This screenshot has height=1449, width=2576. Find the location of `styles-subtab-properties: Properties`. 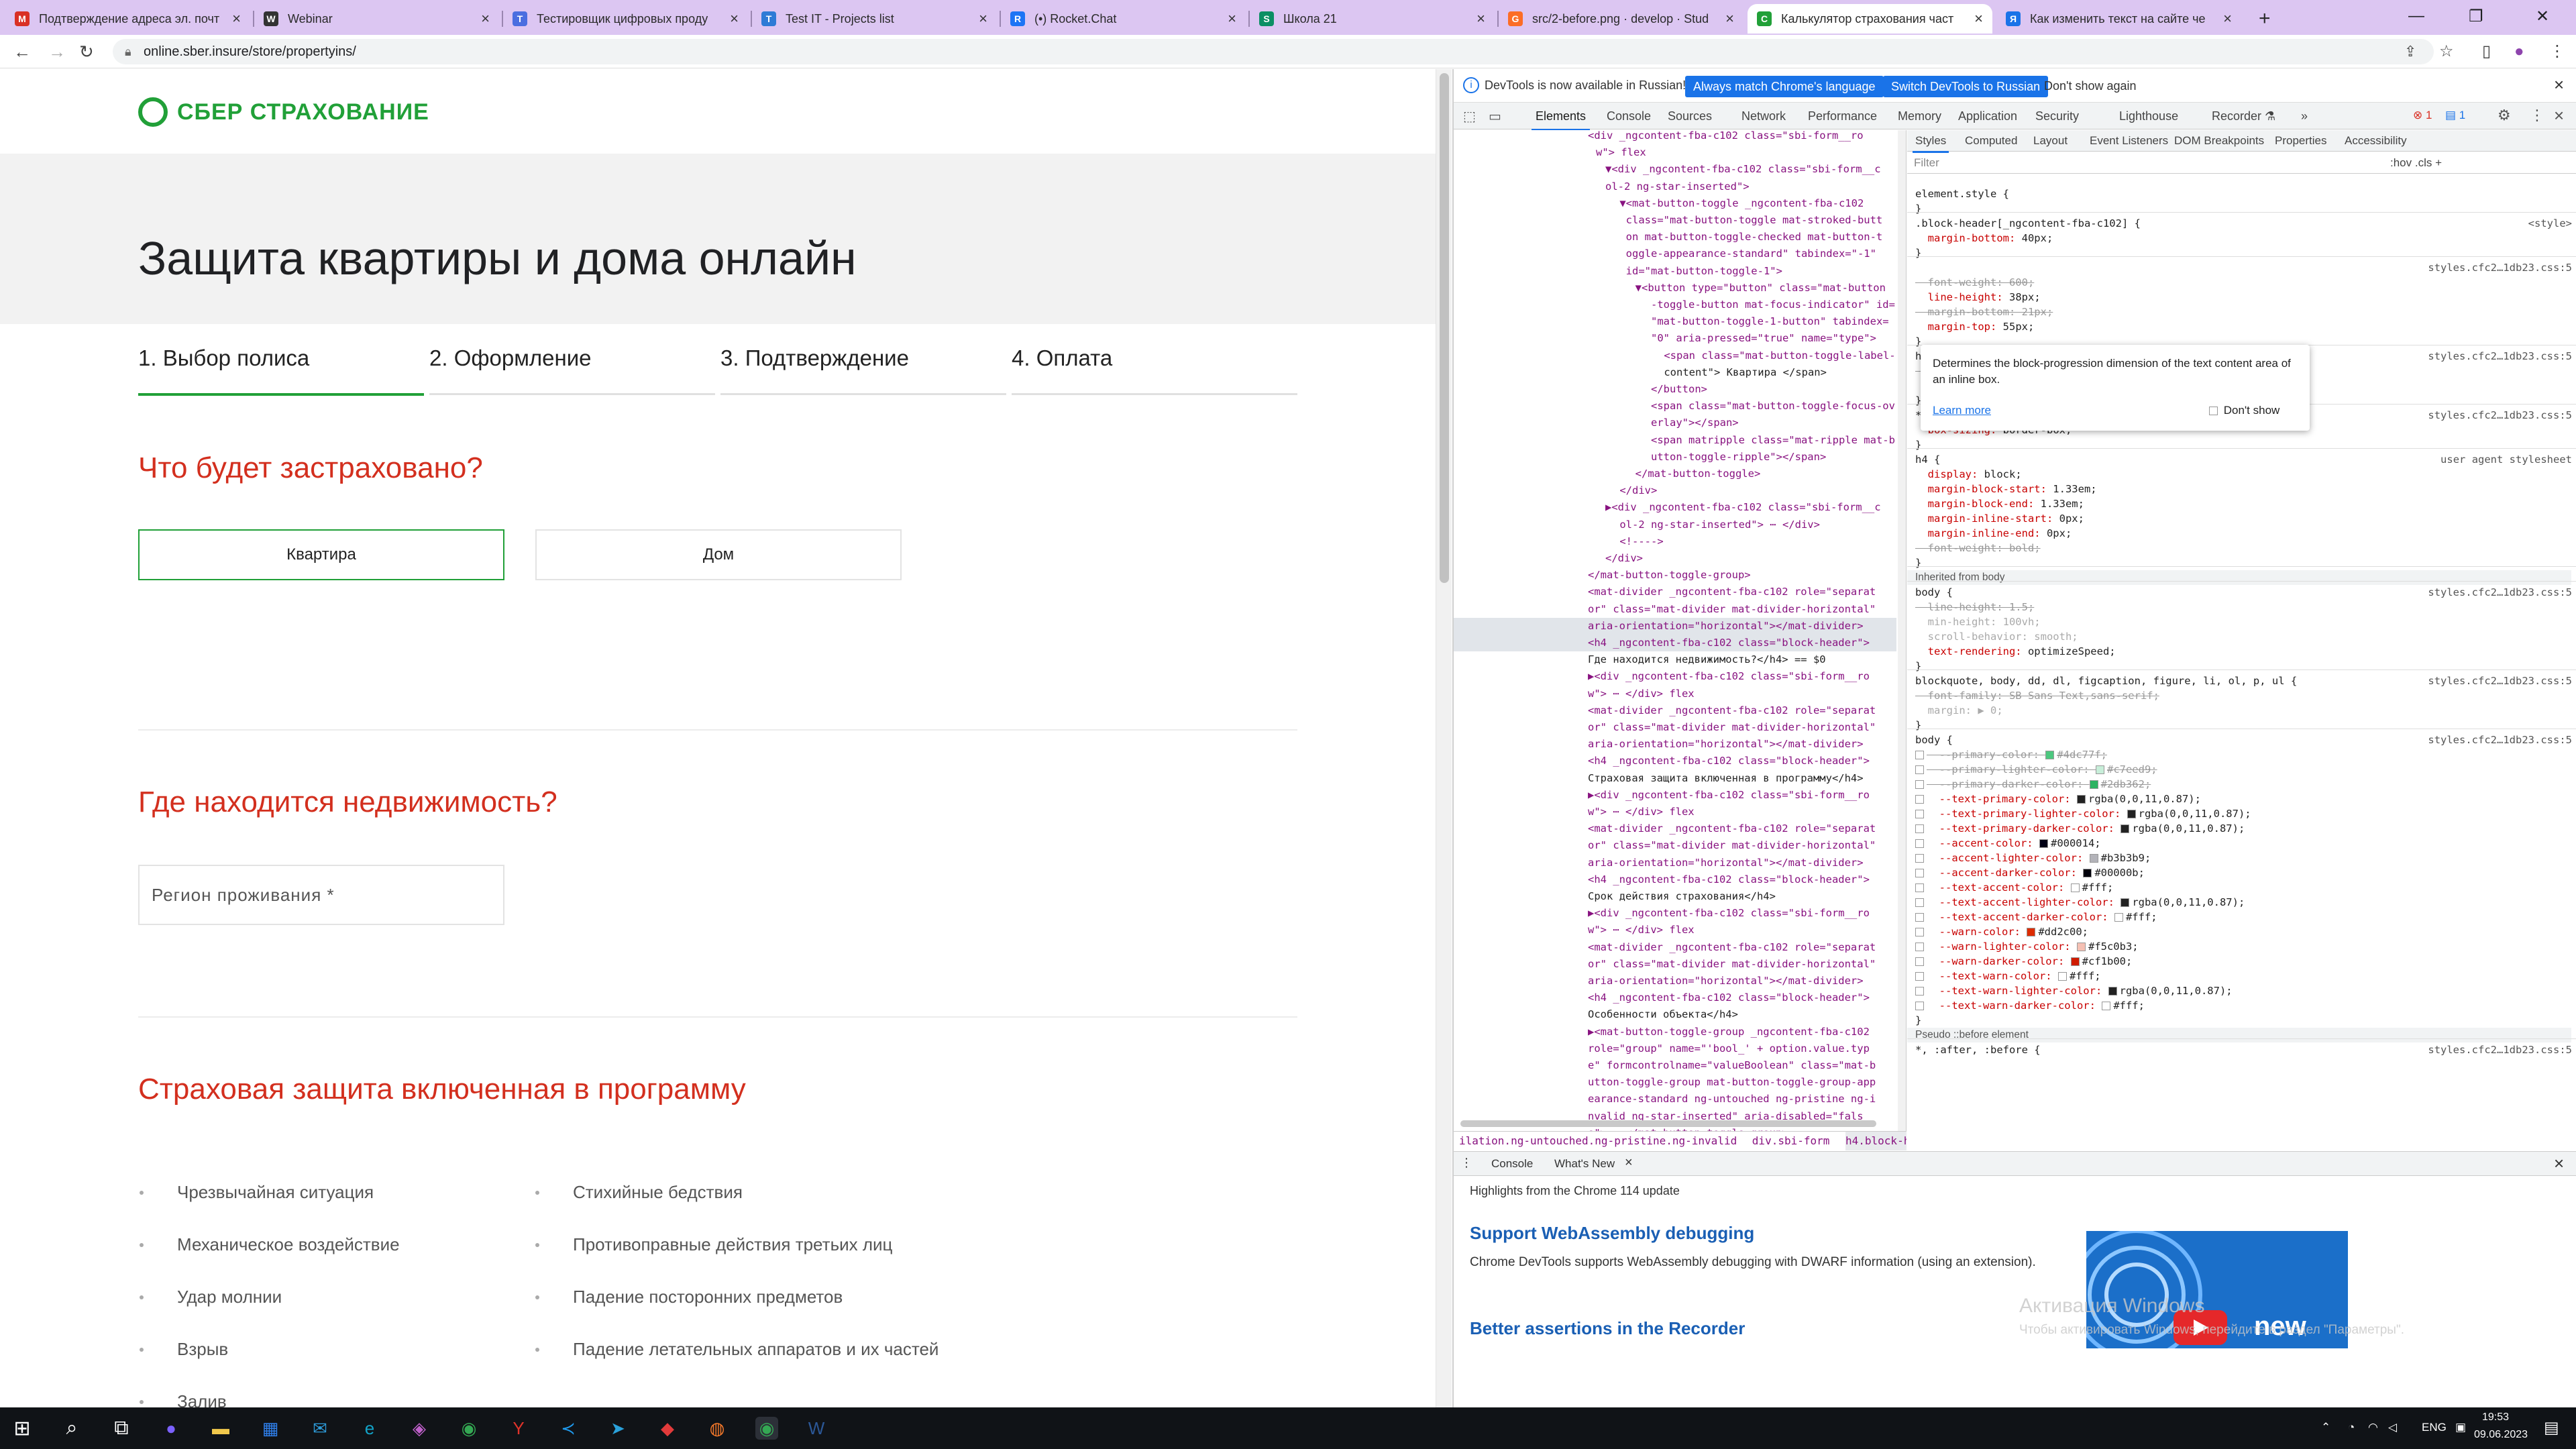

styles-subtab-properties: Properties is located at coordinates (2300, 141).